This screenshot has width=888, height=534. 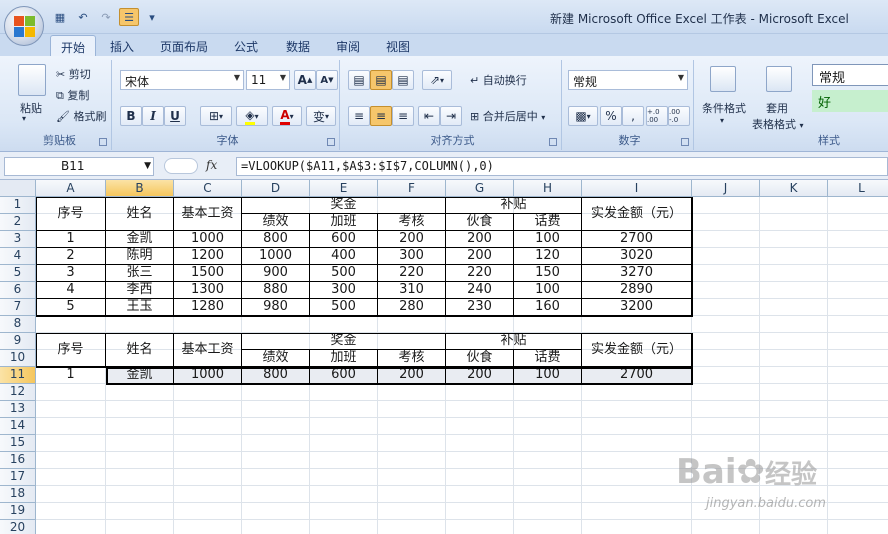 What do you see at coordinates (184, 45) in the screenshot?
I see `tab-page-layout: 页面布局` at bounding box center [184, 45].